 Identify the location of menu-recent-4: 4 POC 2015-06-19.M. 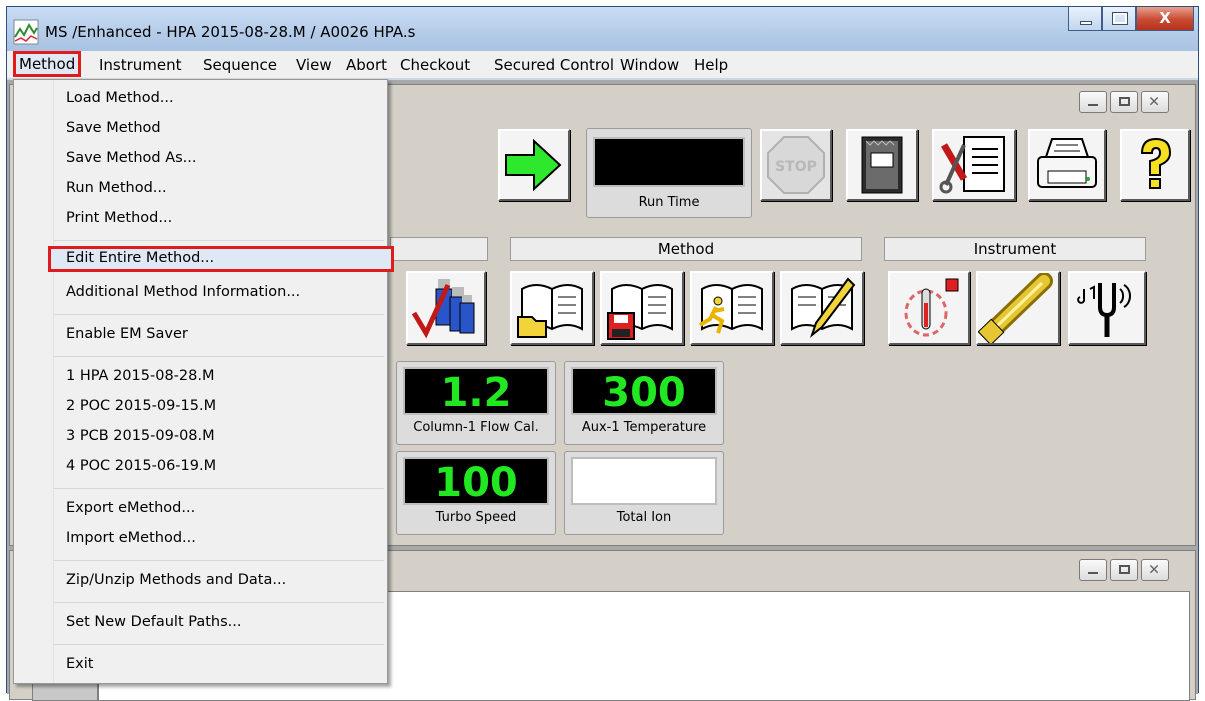
(141, 466).